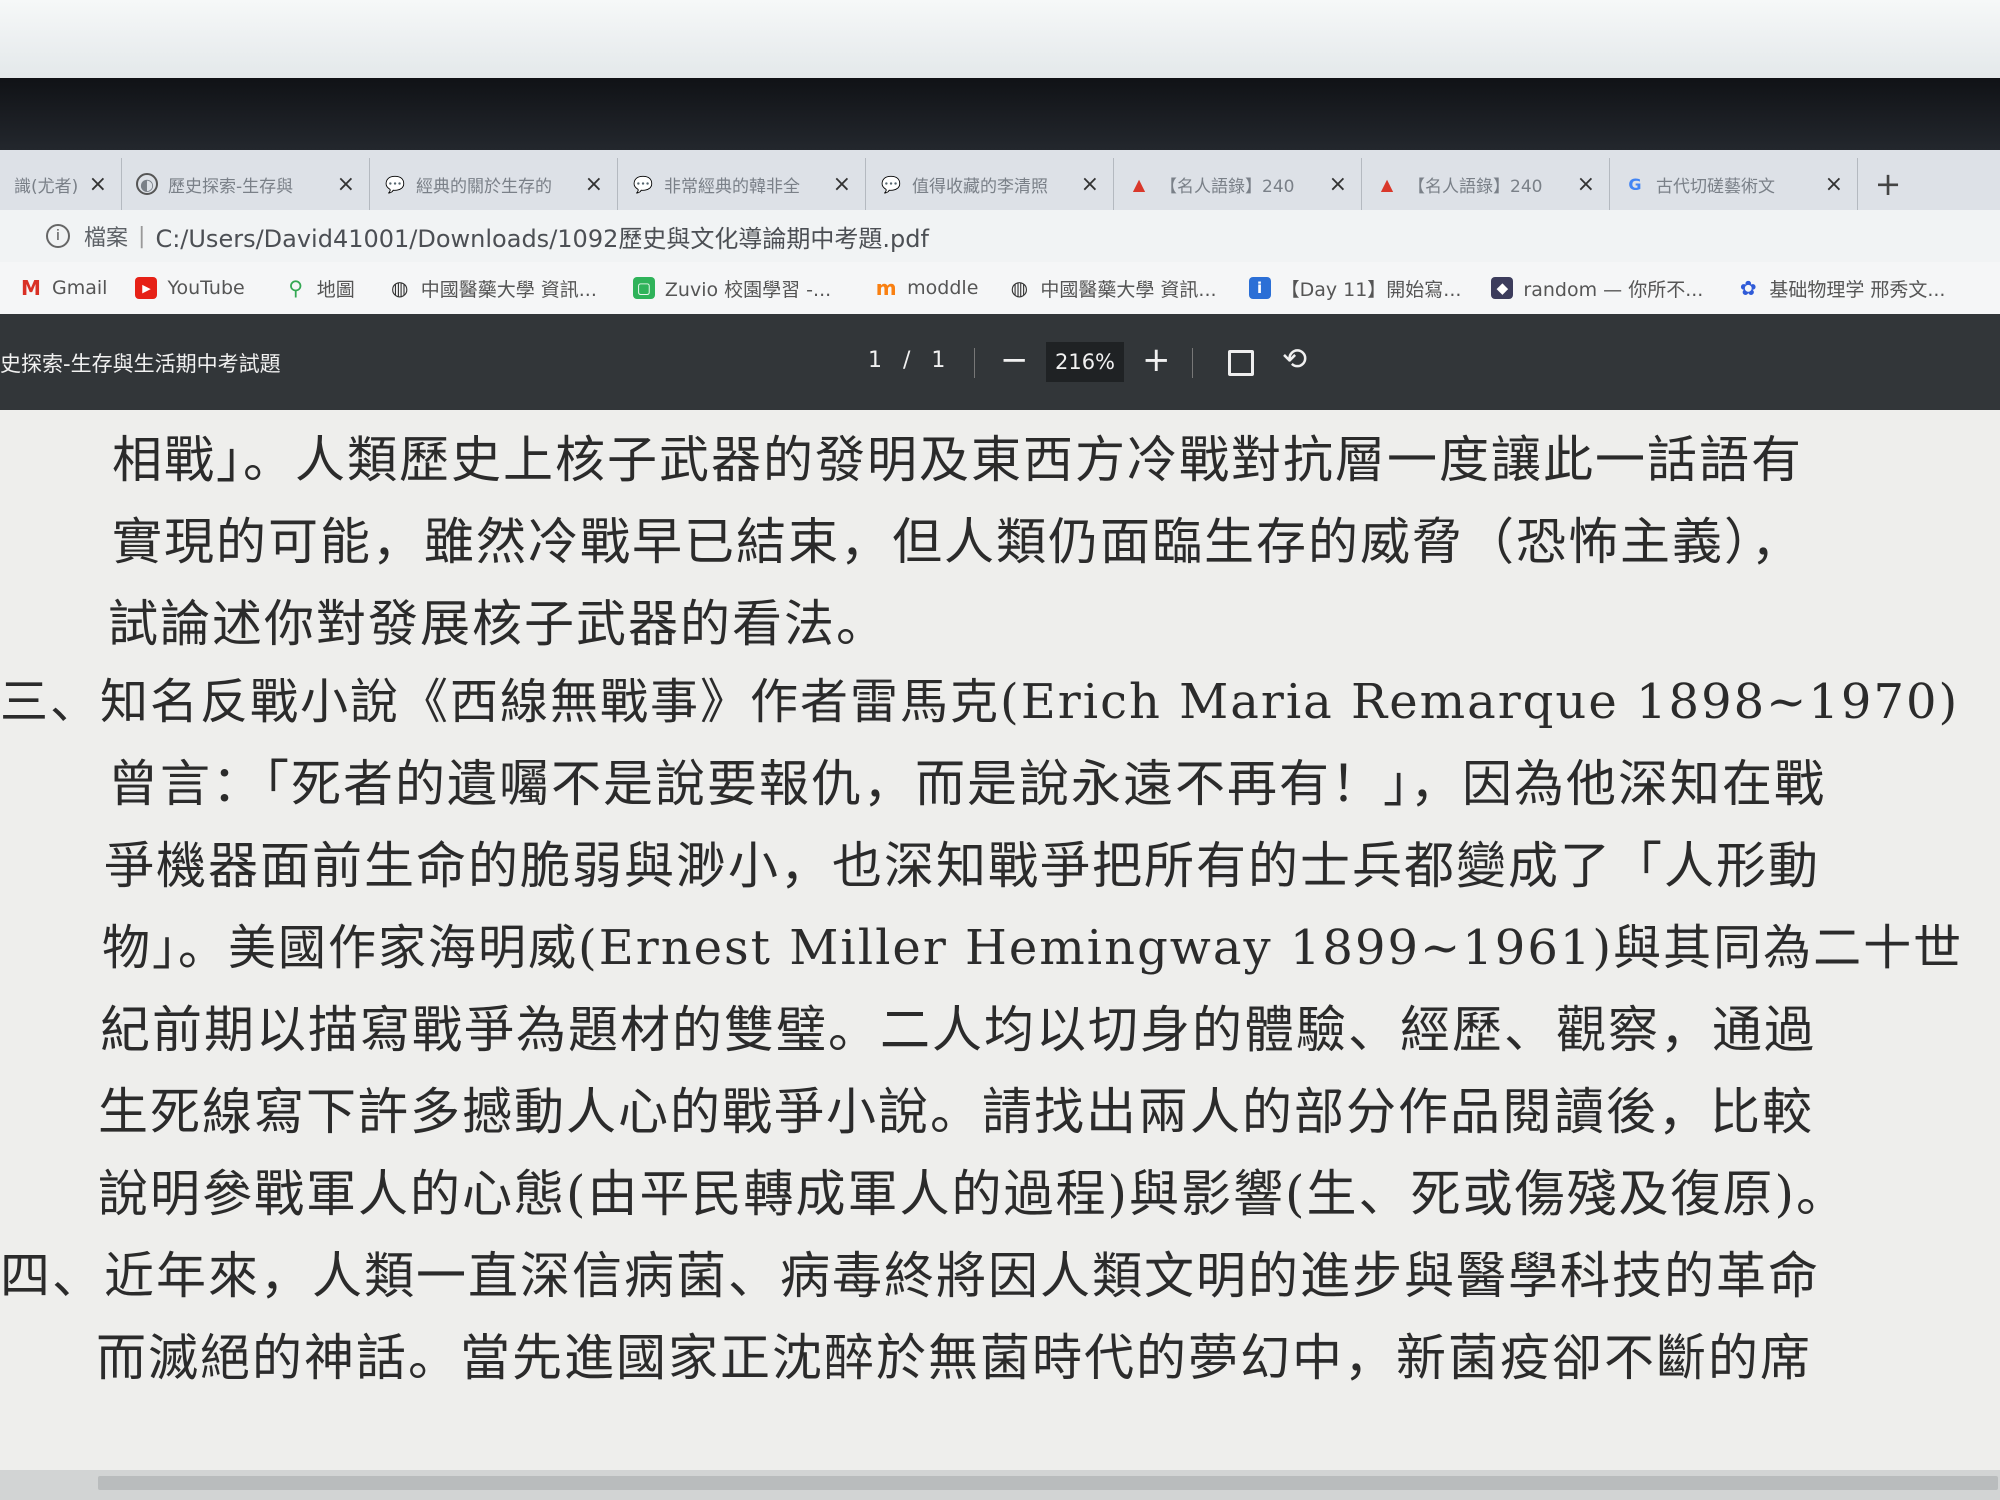 Image resolution: width=2000 pixels, height=1500 pixels. Describe the element at coordinates (957, 542) in the screenshot. I see `text-line: 實現的可能，雖然冷戰早已結束，但人類仍面臨生存的威脅（恐怖主義），` at that location.